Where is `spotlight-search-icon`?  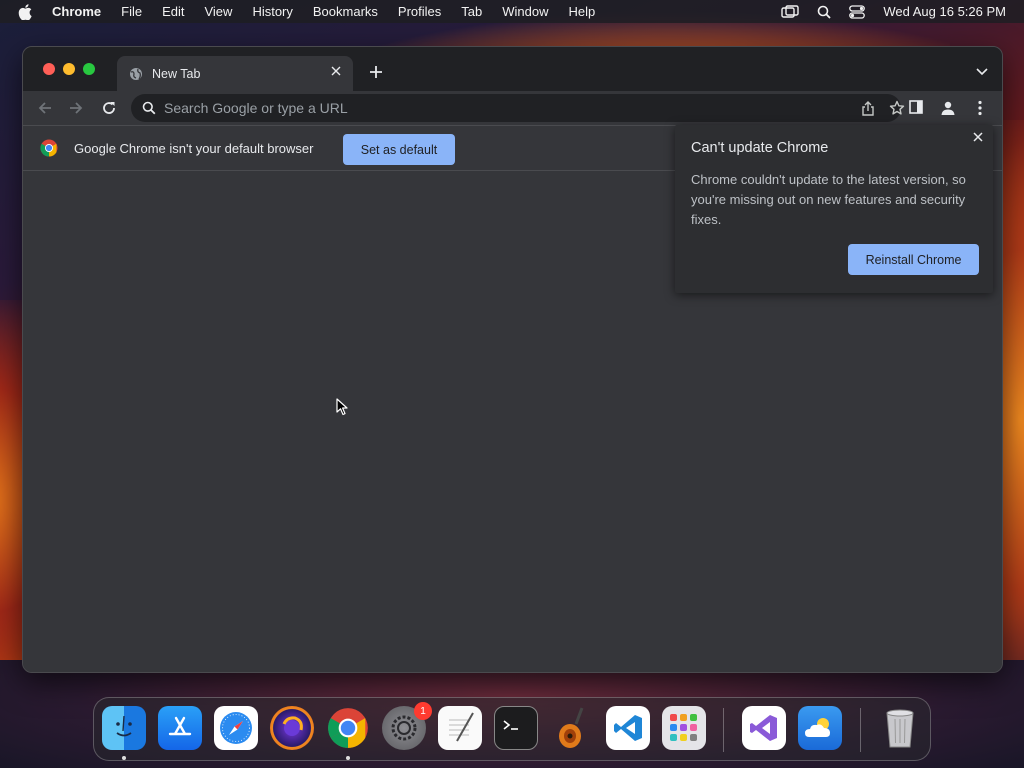 spotlight-search-icon is located at coordinates (824, 12).